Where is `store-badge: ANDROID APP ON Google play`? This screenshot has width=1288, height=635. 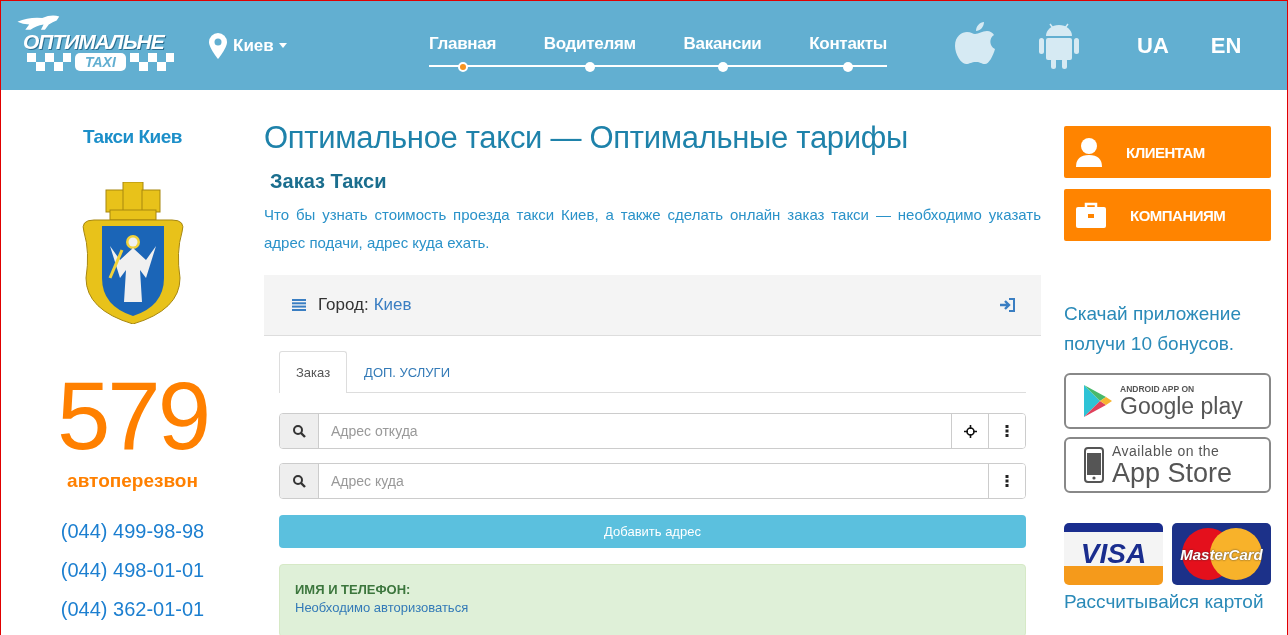 store-badge: ANDROID APP ON Google play is located at coordinates (1167, 401).